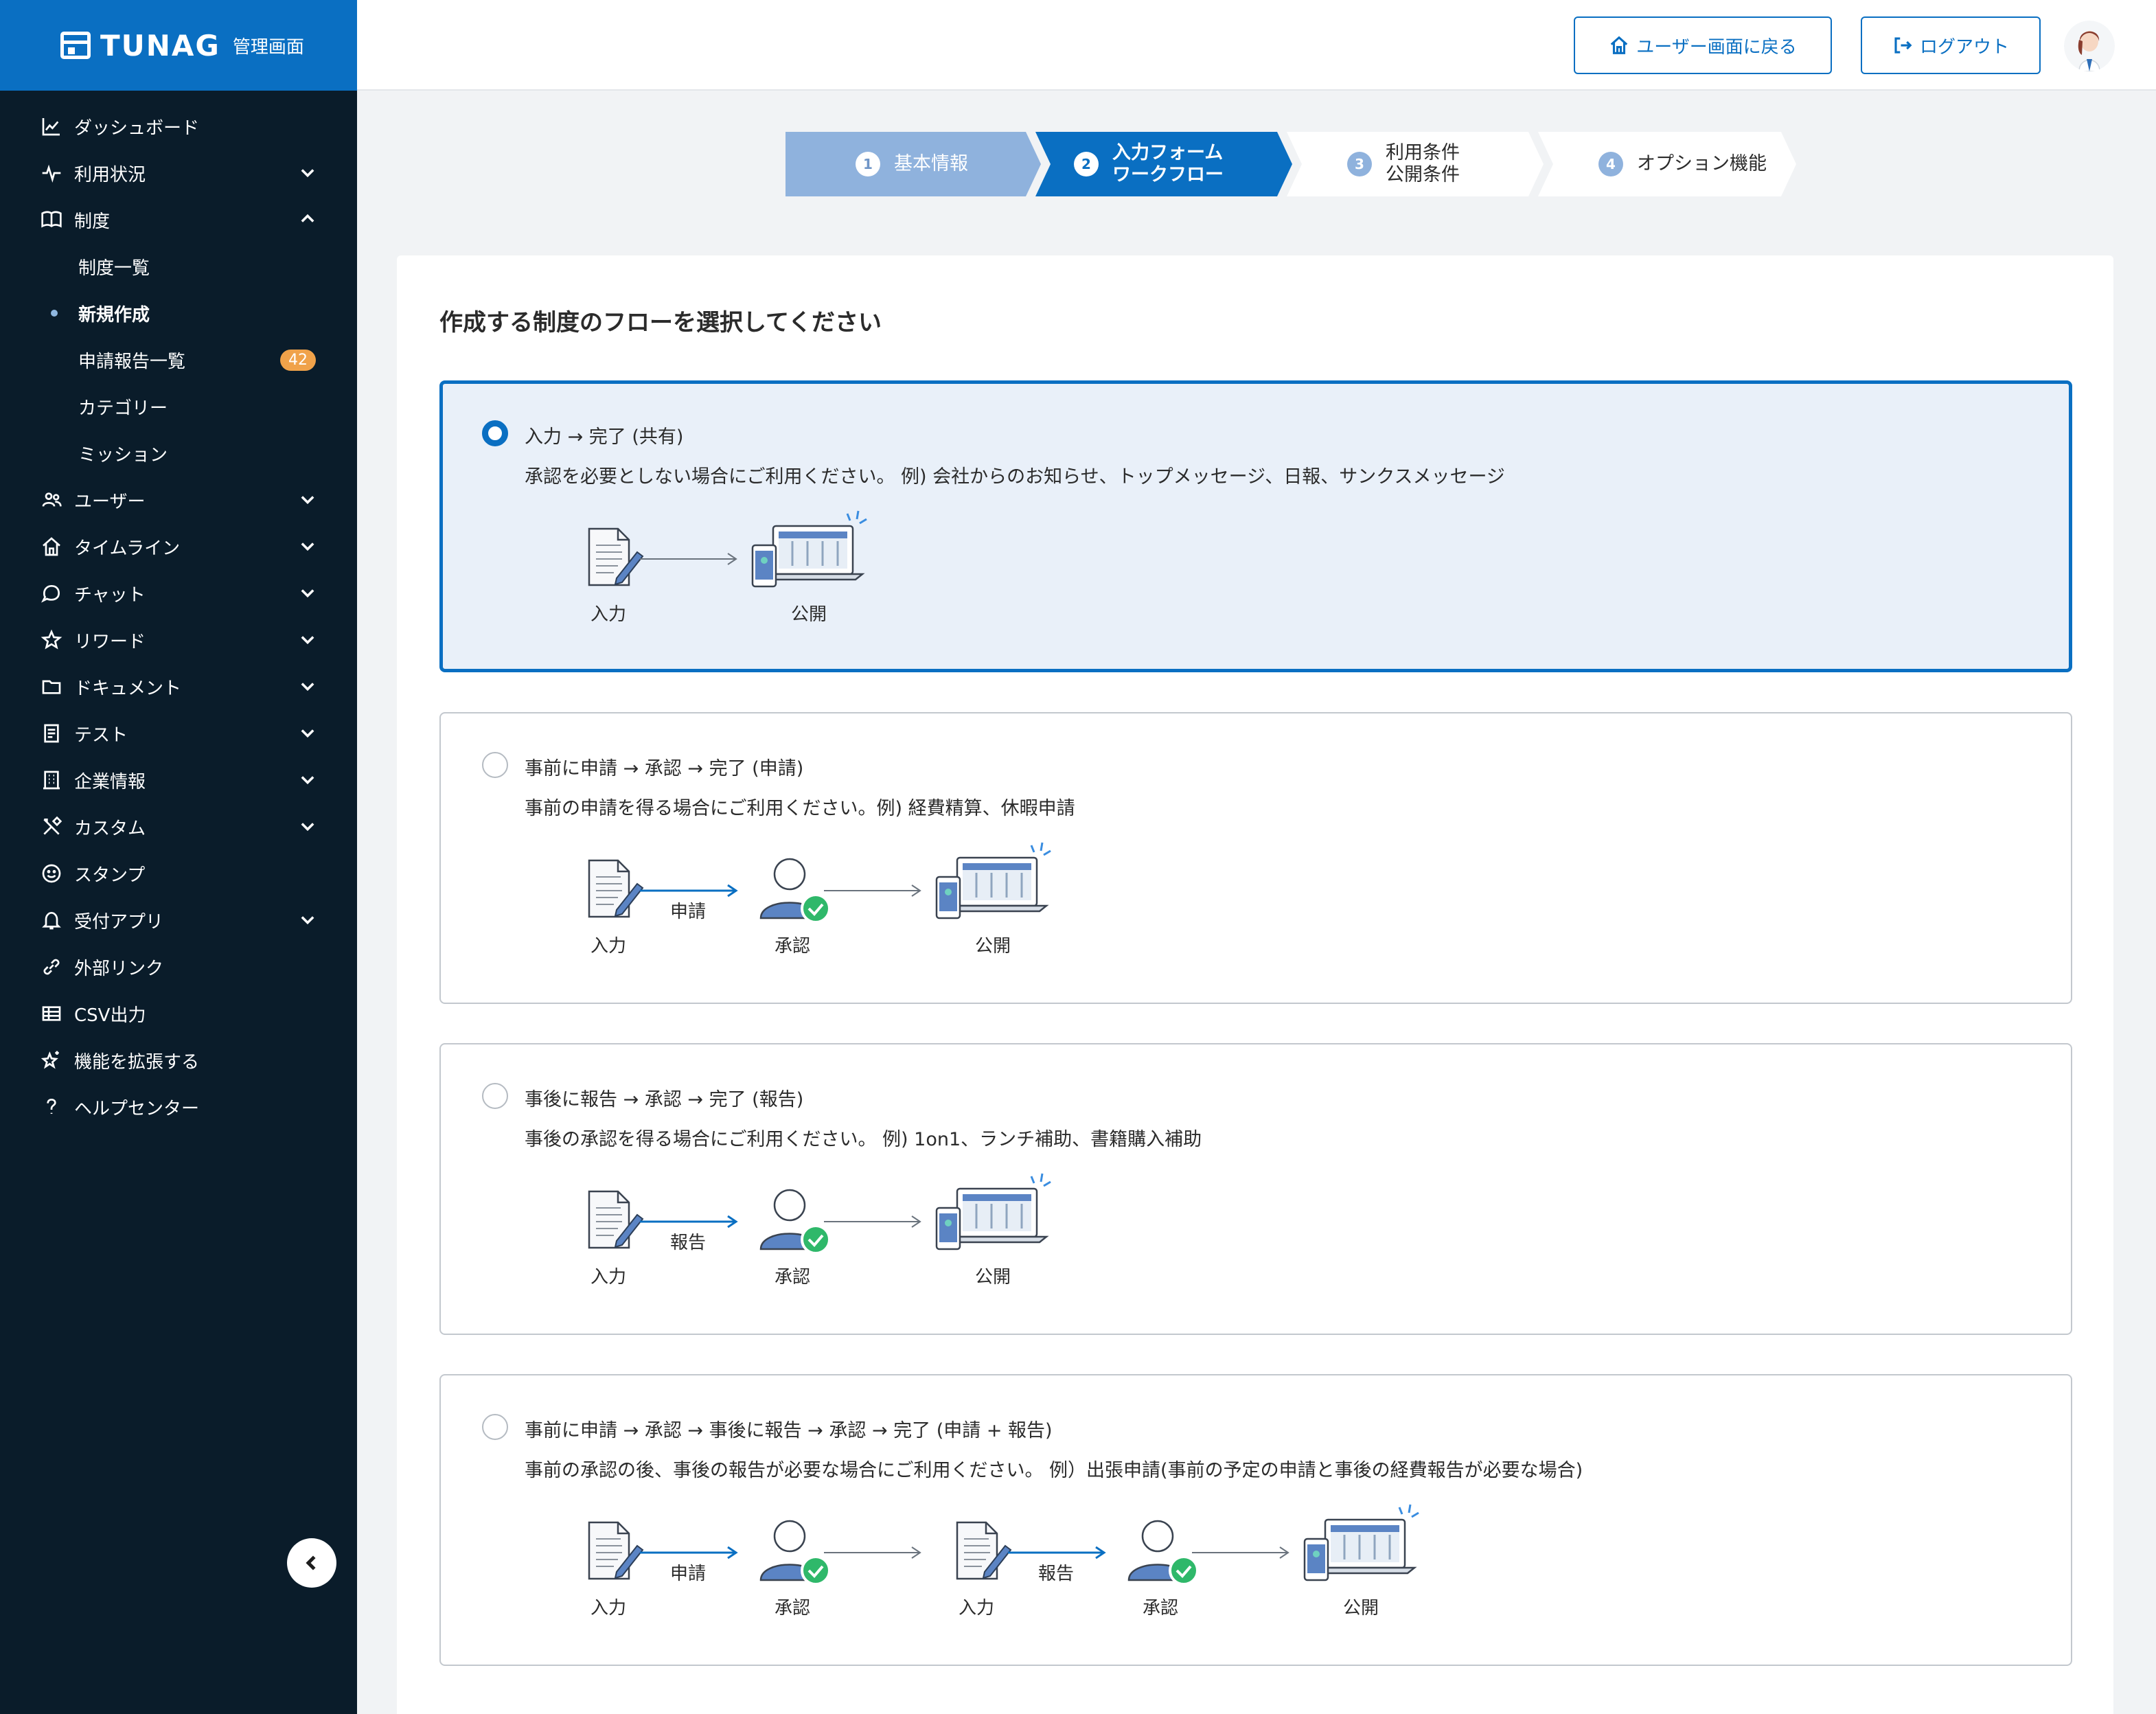 The image size is (2156, 1714). Describe the element at coordinates (178, 733) in the screenshot. I see `sidebar-item-8: テスト` at that location.